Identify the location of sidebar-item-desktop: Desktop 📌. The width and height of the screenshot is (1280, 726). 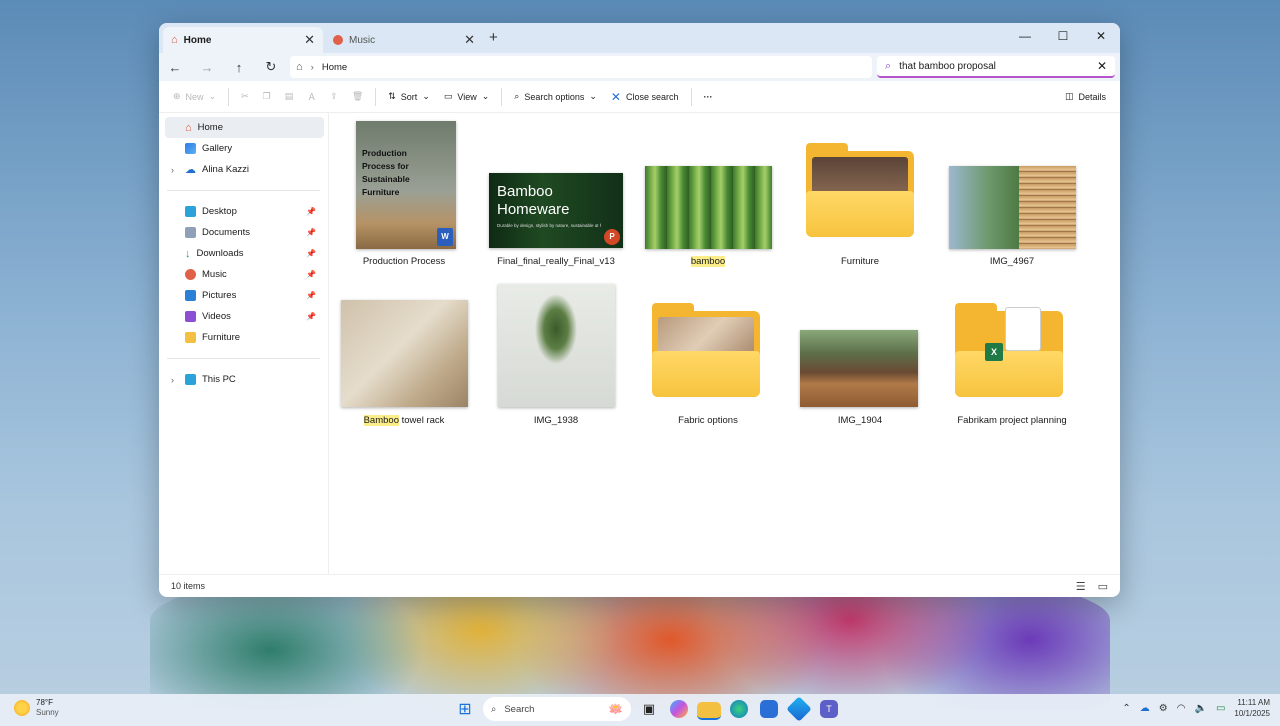
(243, 211).